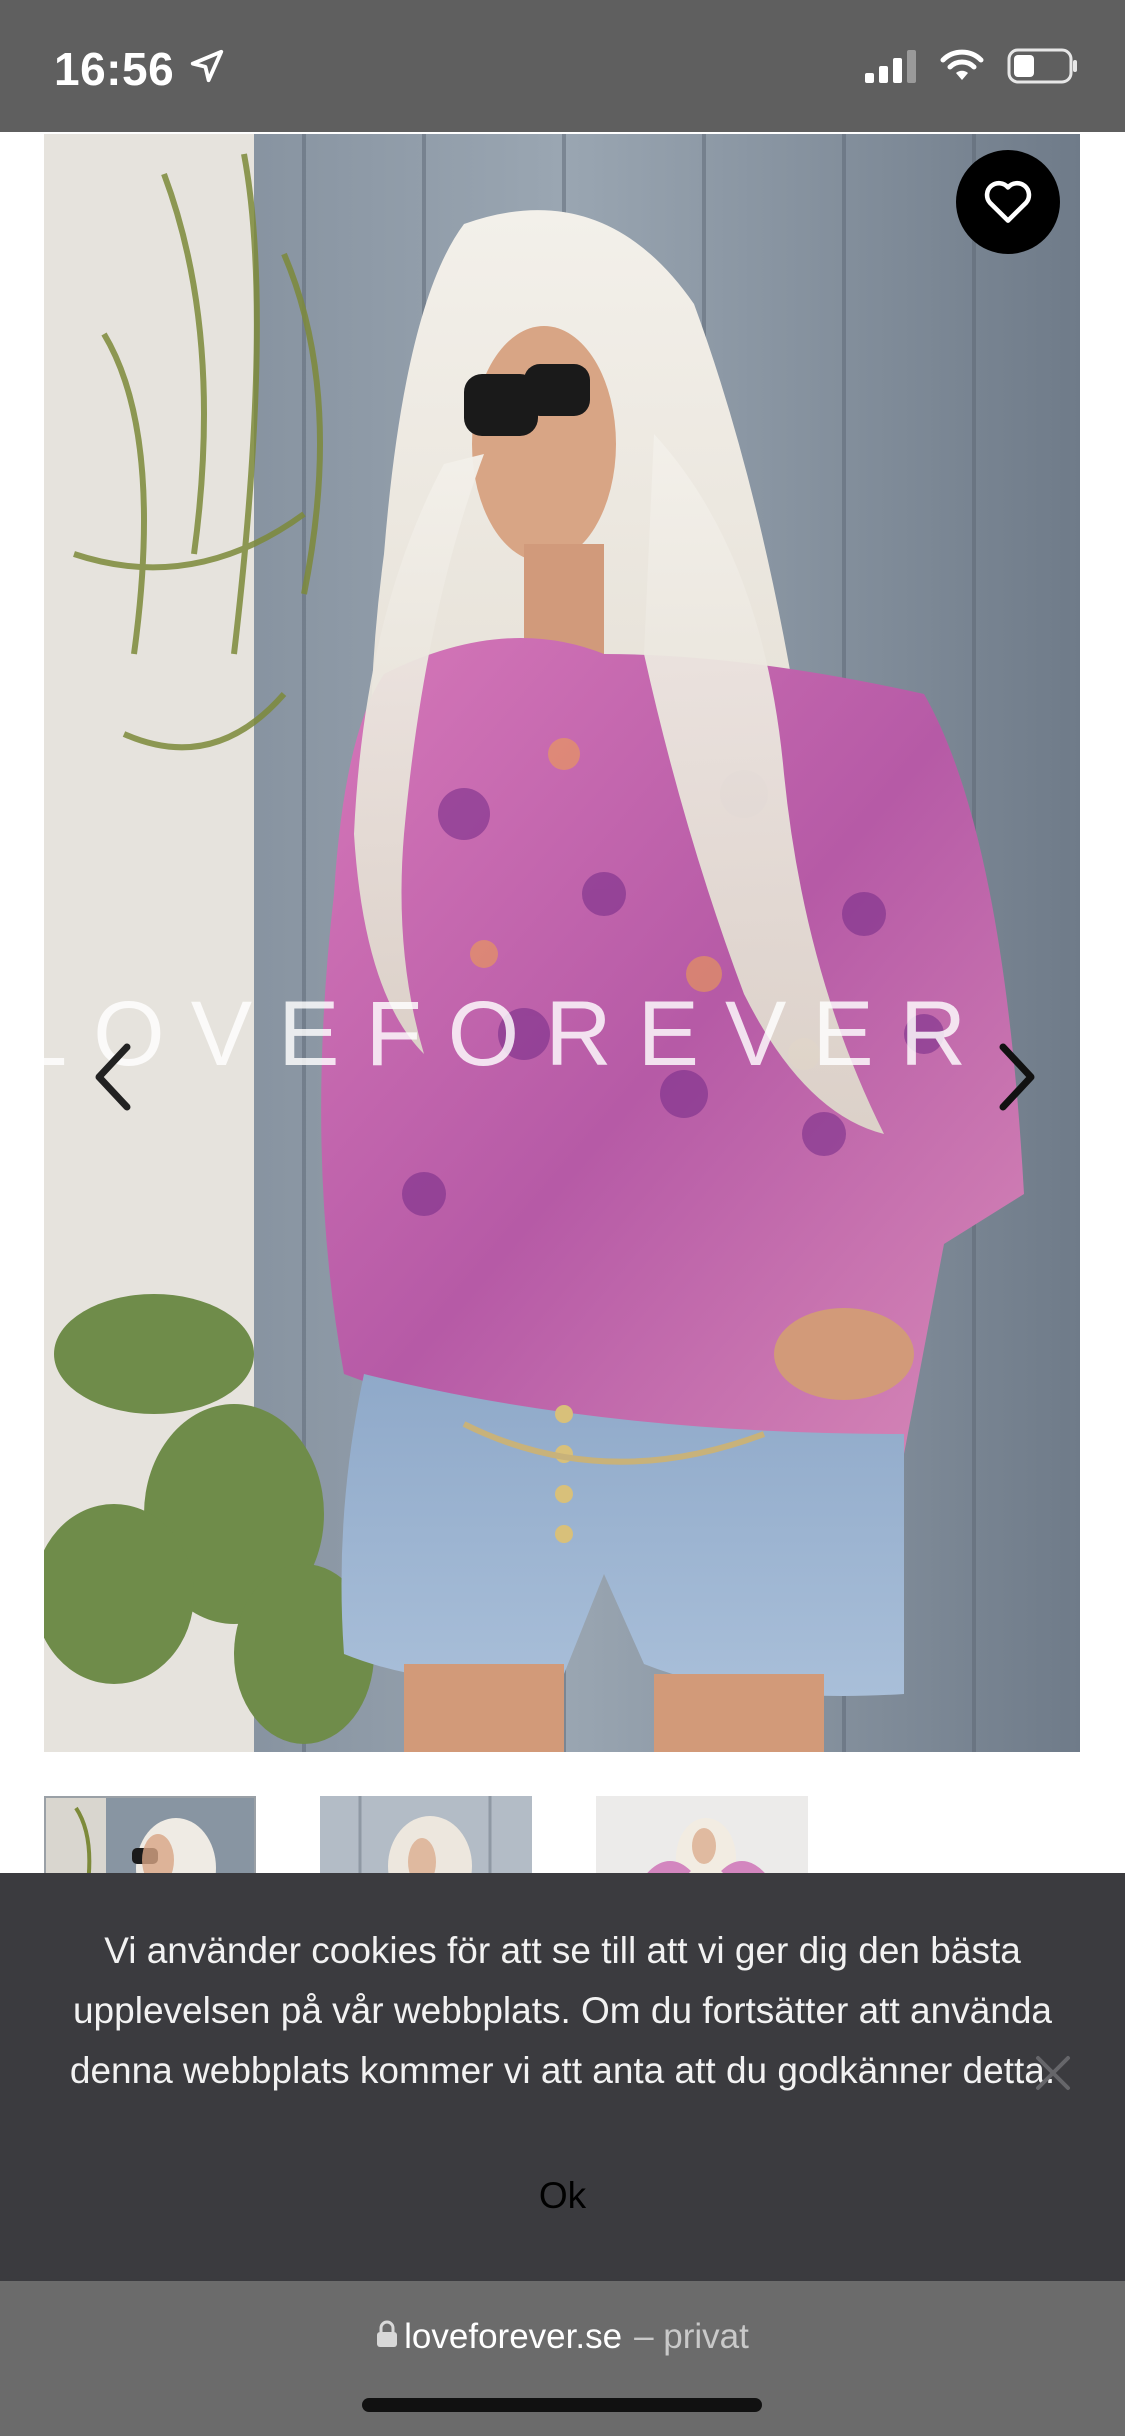  I want to click on gallery-next-button, so click(1016, 1079).